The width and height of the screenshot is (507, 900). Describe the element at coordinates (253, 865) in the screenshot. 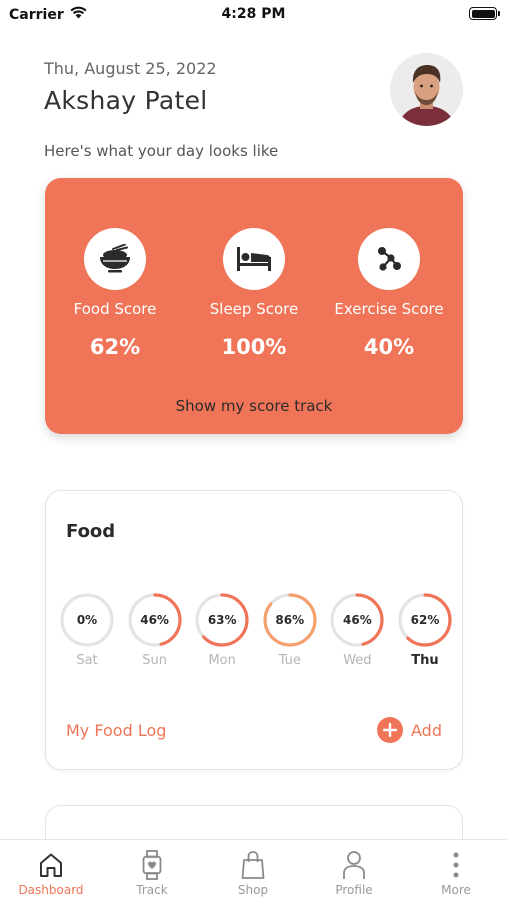

I see `shopping-bag-icon` at that location.